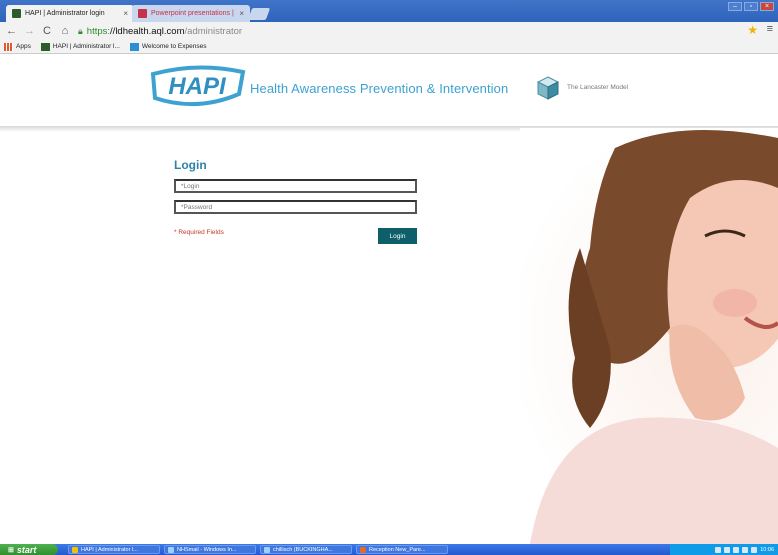 Image resolution: width=778 pixels, height=555 pixels. I want to click on login-title: Login, so click(190, 165).